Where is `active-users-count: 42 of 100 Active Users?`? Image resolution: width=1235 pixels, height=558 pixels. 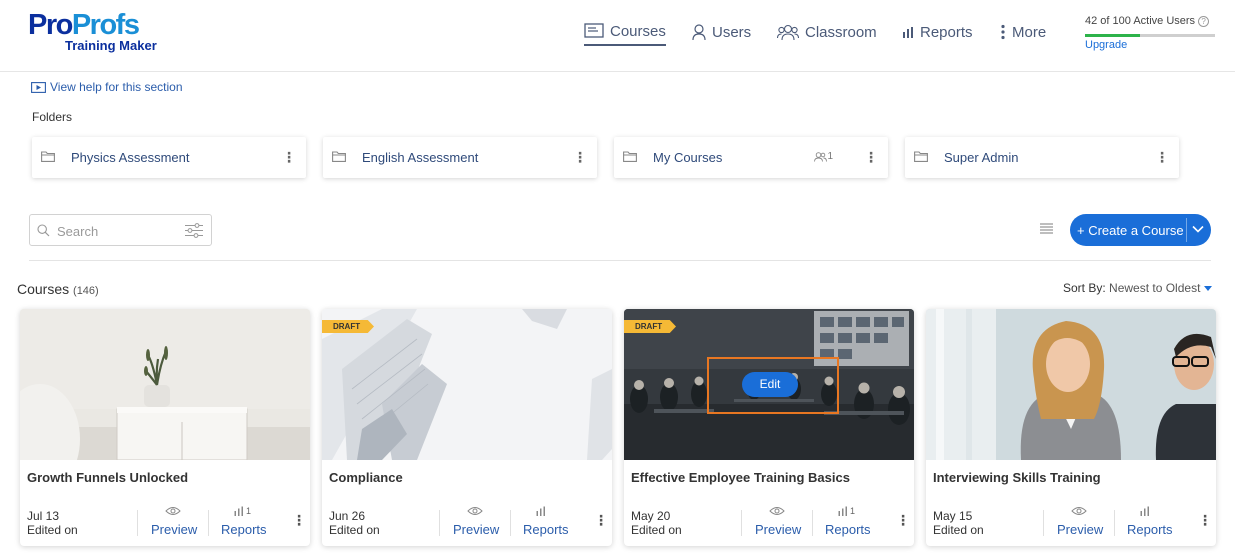
active-users-count: 42 of 100 Active Users? is located at coordinates (1147, 21).